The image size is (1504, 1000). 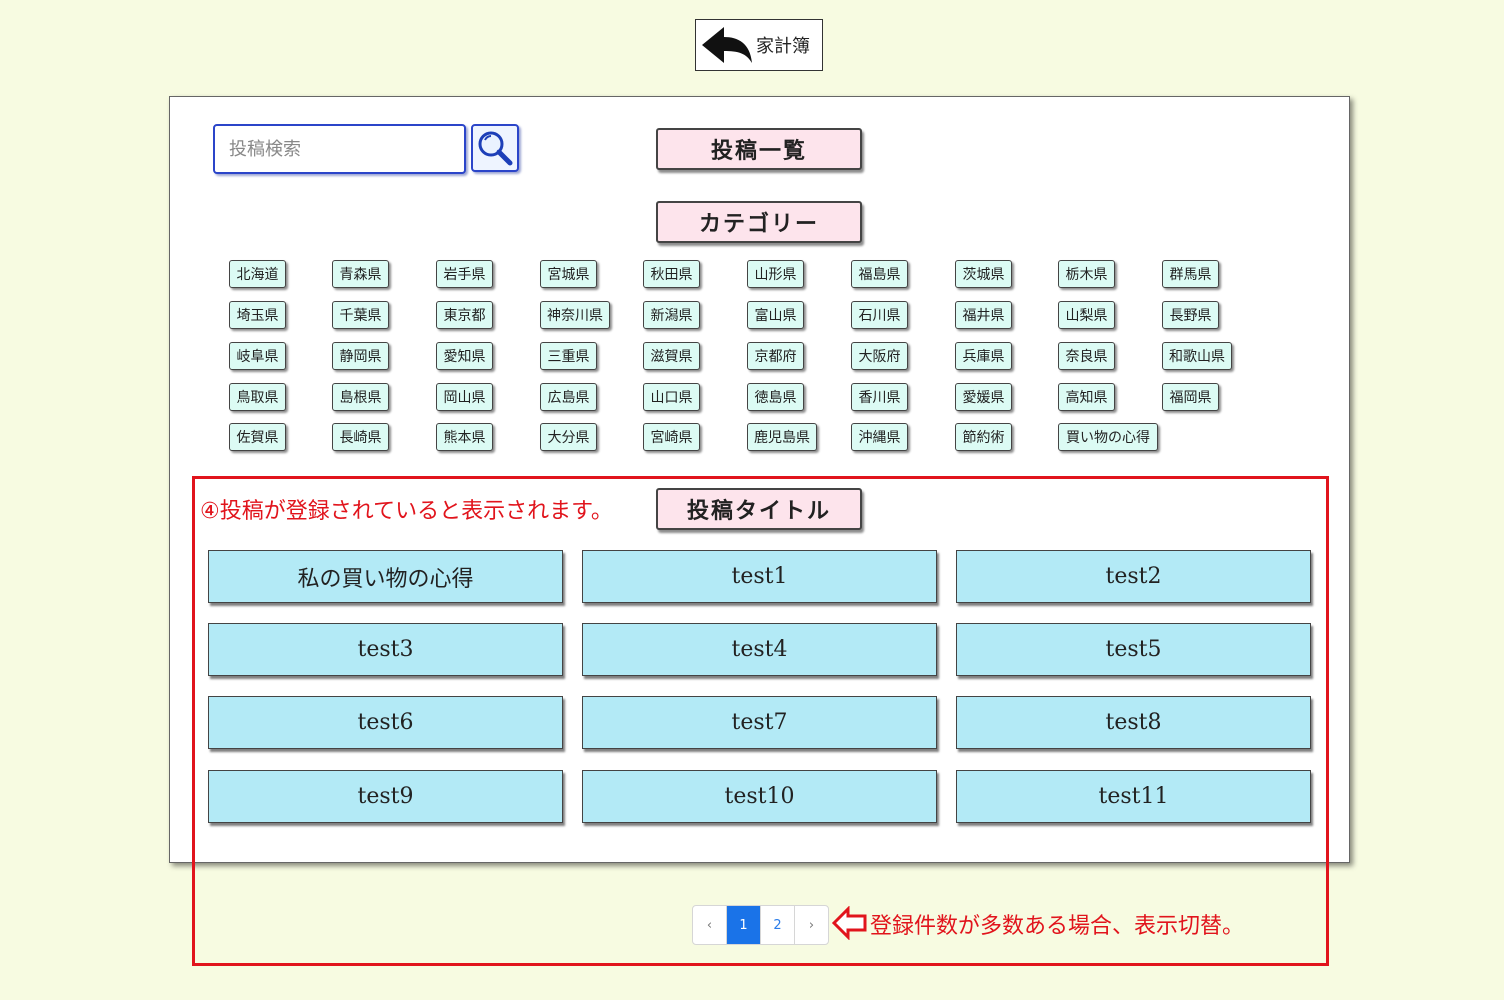 What do you see at coordinates (568, 397) in the screenshot?
I see `category-button: 広島県` at bounding box center [568, 397].